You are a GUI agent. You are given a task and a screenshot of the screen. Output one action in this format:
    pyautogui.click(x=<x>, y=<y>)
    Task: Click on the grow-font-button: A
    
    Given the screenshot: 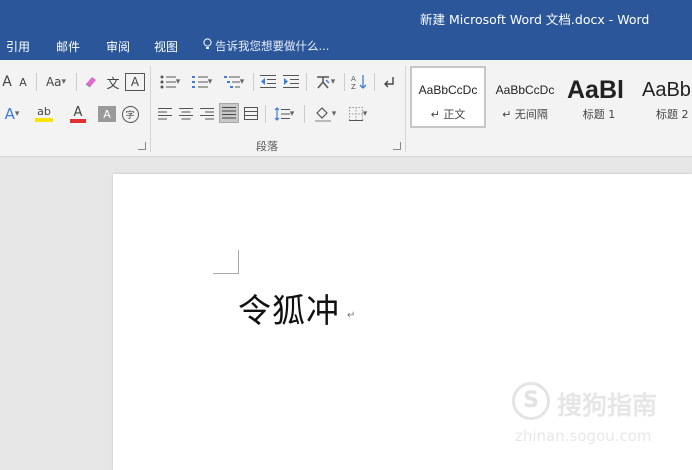 What is the action you would take?
    pyautogui.click(x=7, y=82)
    